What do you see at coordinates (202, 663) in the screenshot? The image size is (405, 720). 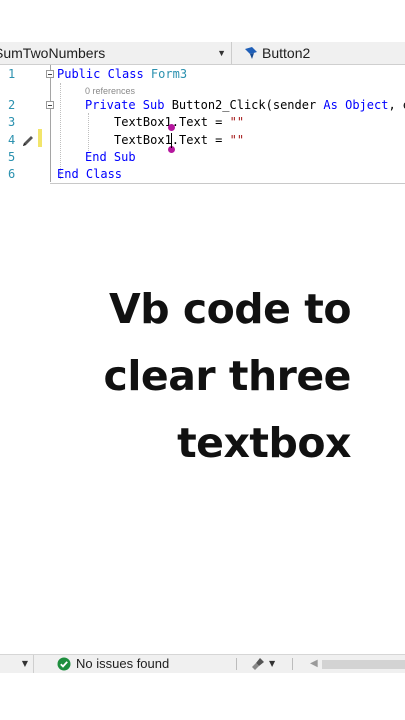 I see `editor-status-bar: ▼ No issues found ▼ ◀` at bounding box center [202, 663].